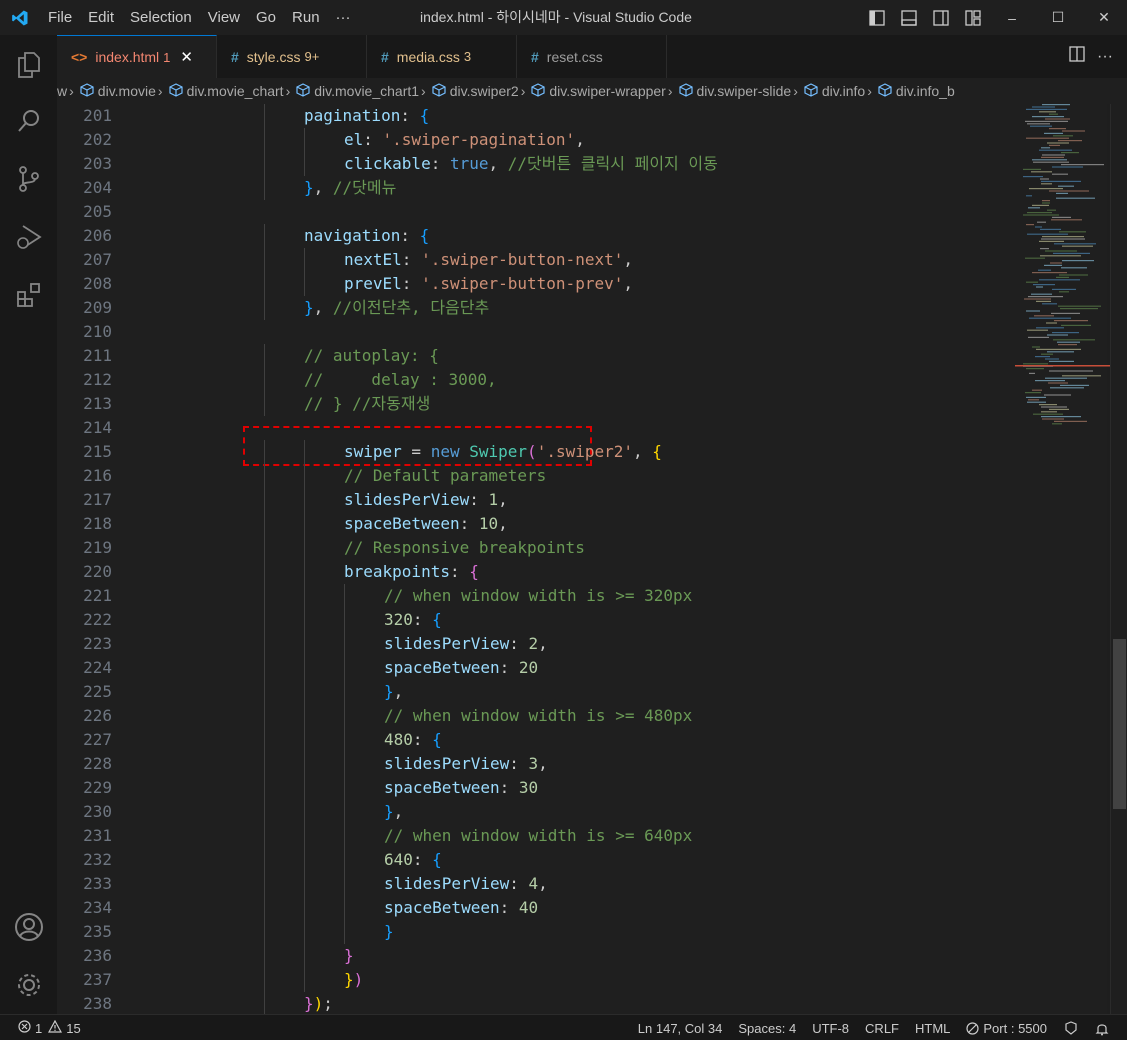 The height and width of the screenshot is (1040, 1127). What do you see at coordinates (358, 979) in the screenshot?
I see `code-token: )` at bounding box center [358, 979].